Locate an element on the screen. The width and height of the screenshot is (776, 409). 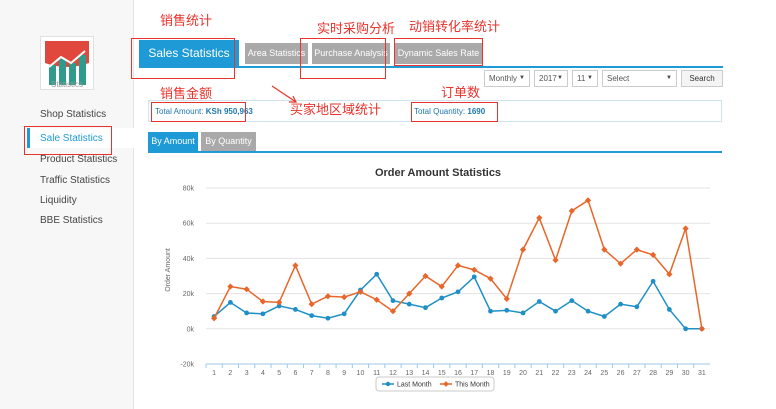
x-tick-label: 13 is located at coordinates (409, 373).